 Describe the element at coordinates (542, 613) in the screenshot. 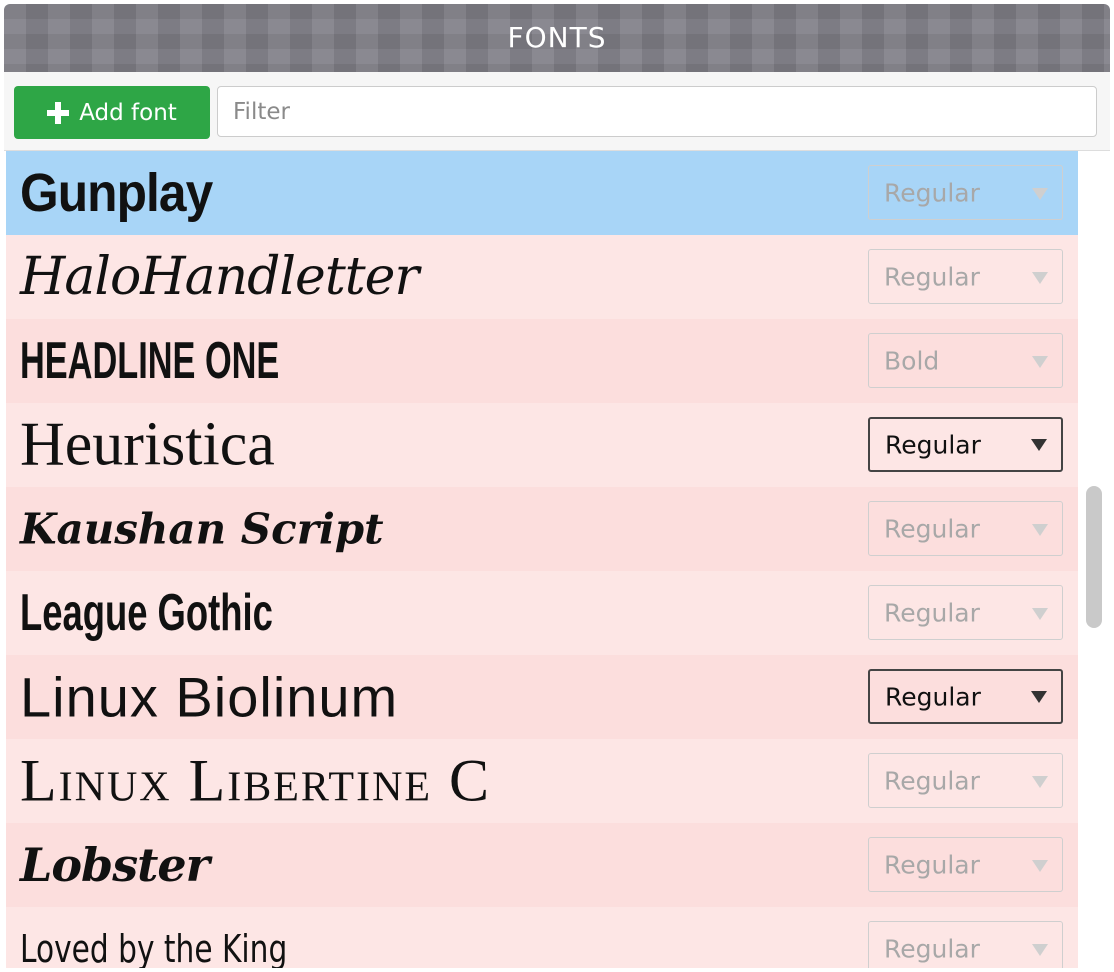

I see `font-row-league-gothic: League Gothic Regular` at that location.